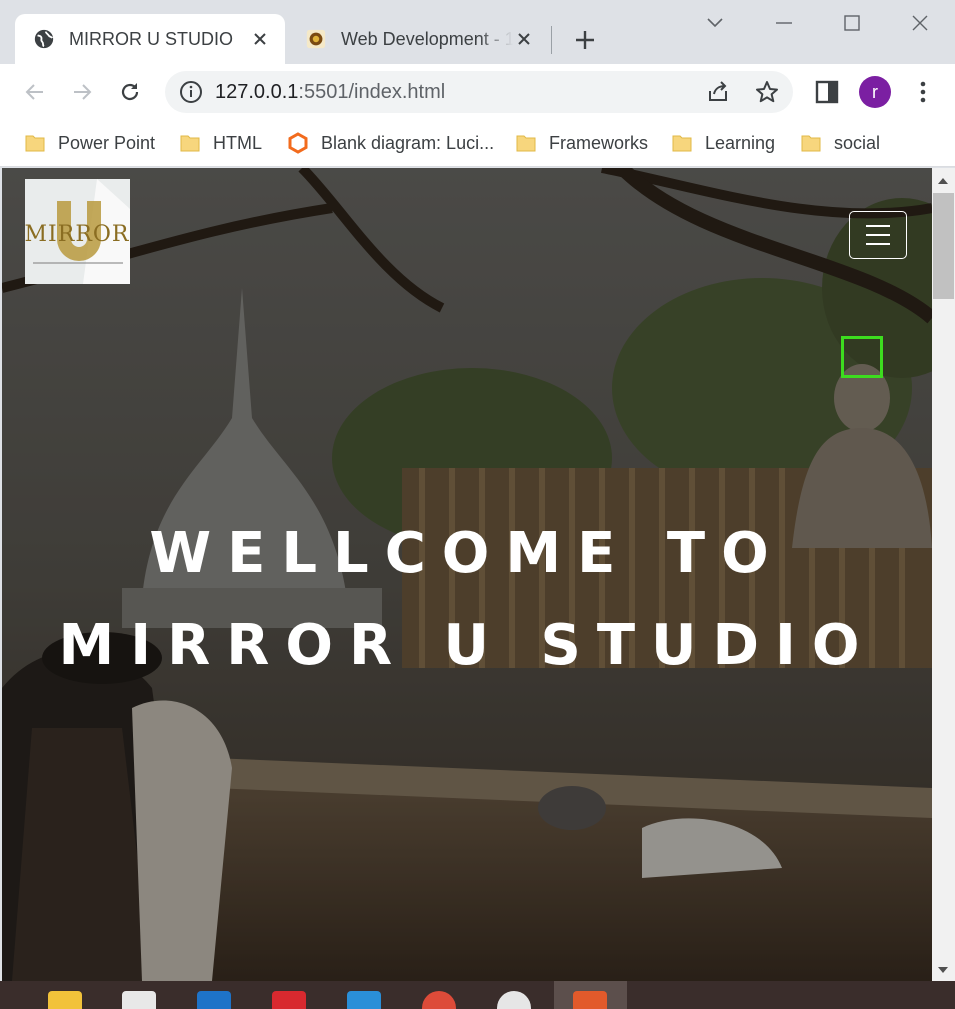 This screenshot has height=1009, width=955. I want to click on chevron-down-icon, so click(715, 23).